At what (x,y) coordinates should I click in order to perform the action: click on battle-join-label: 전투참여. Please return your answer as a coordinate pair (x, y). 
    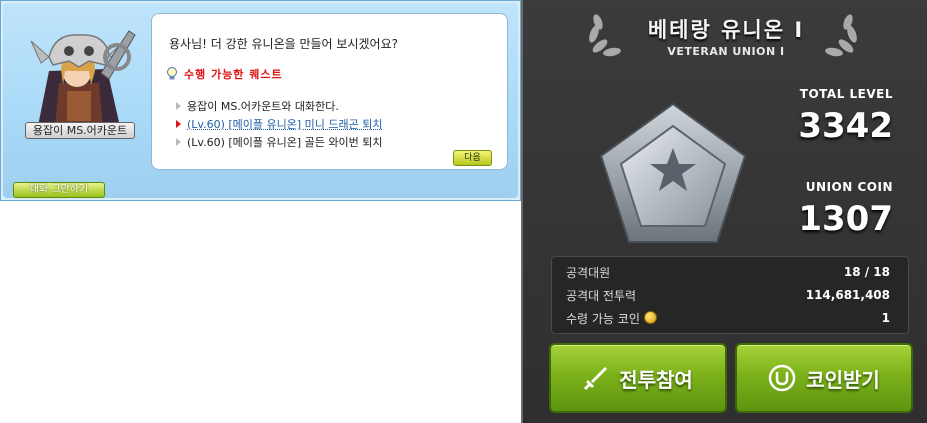
    Looking at the image, I should click on (656, 379).